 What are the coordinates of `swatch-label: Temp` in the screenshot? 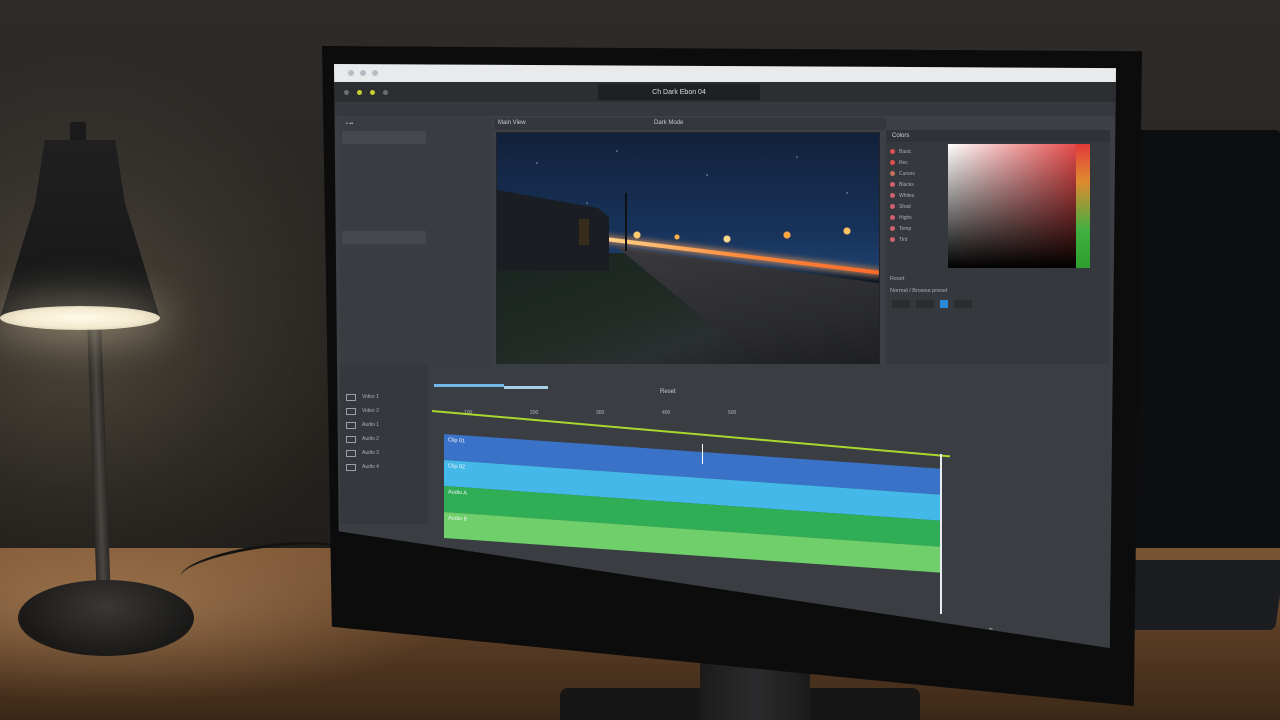 It's located at (905, 228).